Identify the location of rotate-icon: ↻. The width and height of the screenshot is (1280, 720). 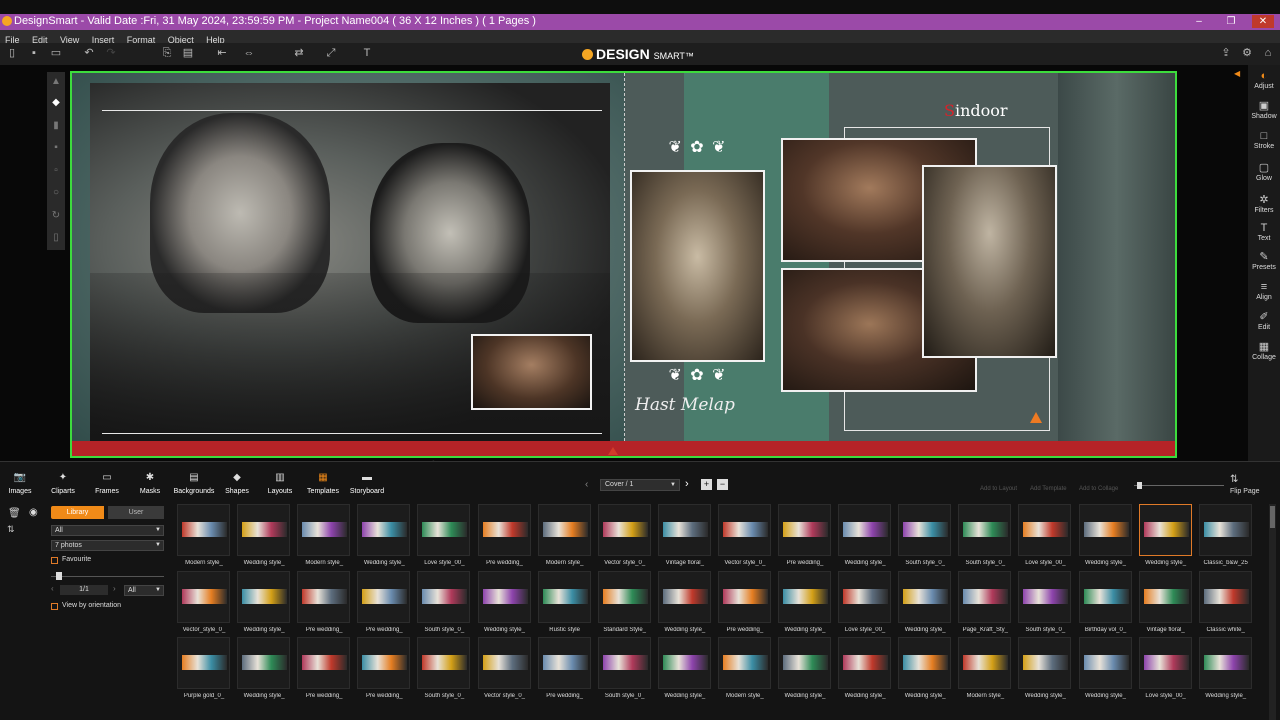
(56, 217).